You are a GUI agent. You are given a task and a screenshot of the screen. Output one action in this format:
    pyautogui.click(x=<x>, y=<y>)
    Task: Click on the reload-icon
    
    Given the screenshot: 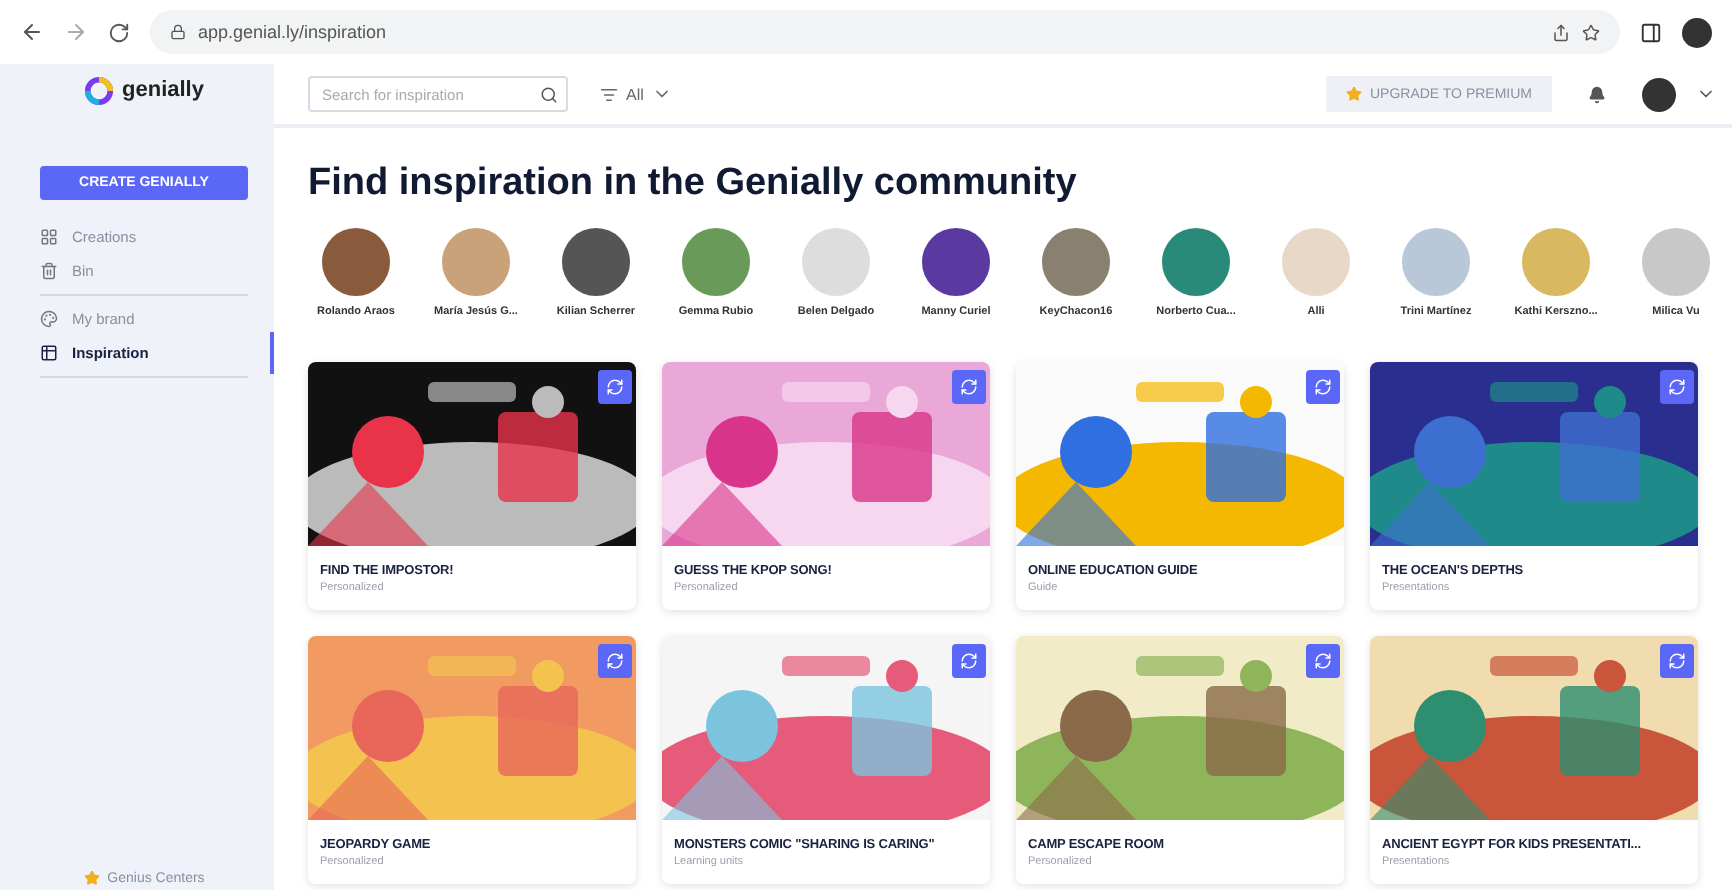 What is the action you would take?
    pyautogui.click(x=119, y=32)
    